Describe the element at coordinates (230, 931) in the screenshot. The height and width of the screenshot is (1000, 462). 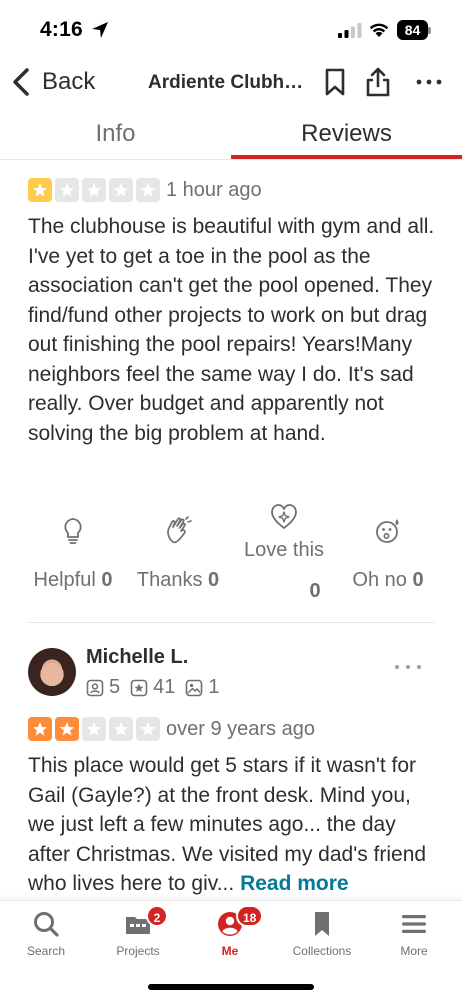
I see `tab-me: 18 Me` at that location.